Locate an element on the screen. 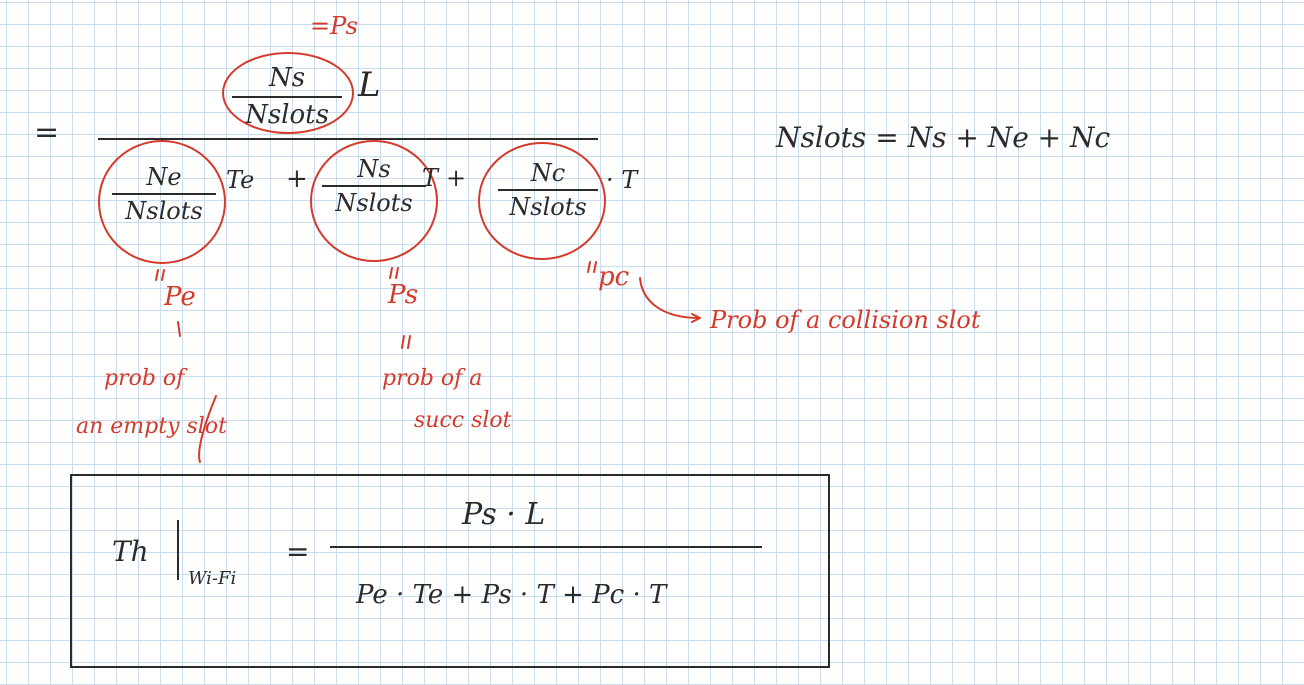 This screenshot has height=685, width=1304. arrow-pc-to-description is located at coordinates (670, 300).